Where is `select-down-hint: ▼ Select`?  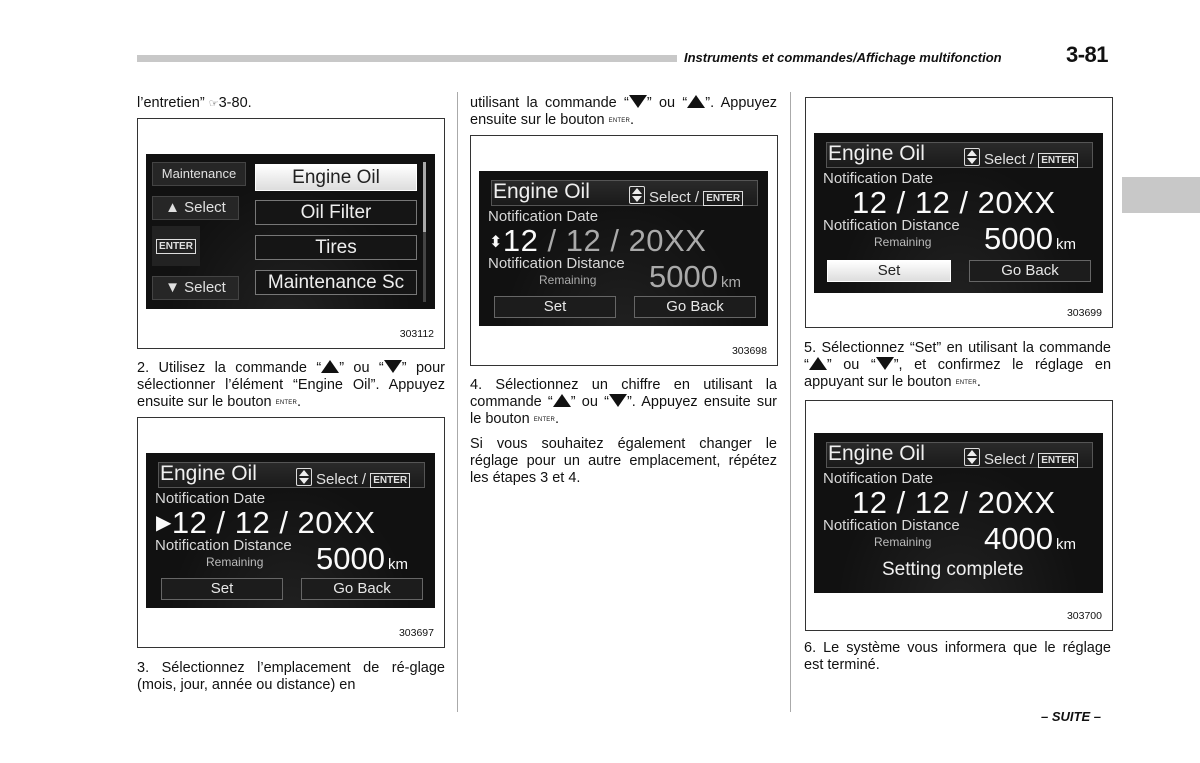 select-down-hint: ▼ Select is located at coordinates (195, 288).